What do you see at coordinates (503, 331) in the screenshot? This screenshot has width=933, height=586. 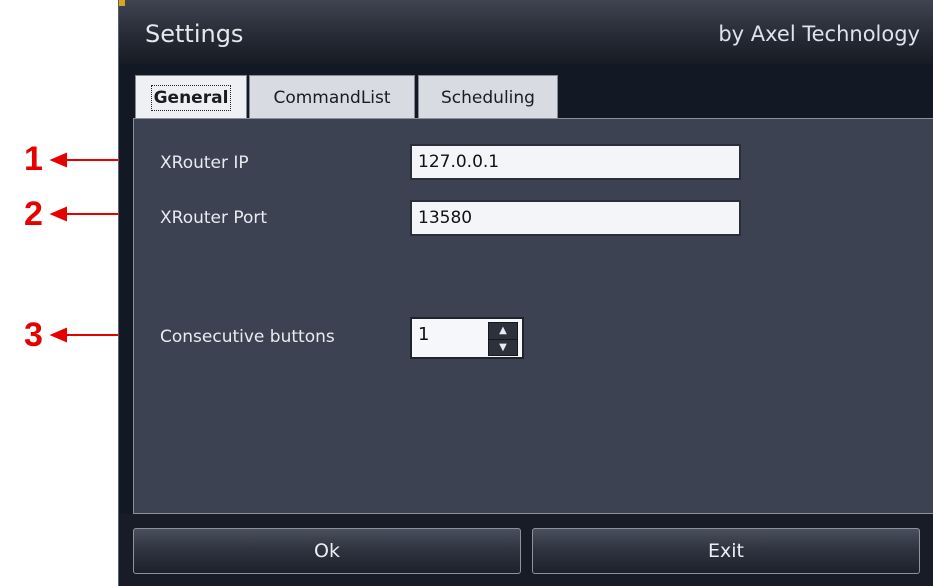 I see `stepper-up-icon: ▲` at bounding box center [503, 331].